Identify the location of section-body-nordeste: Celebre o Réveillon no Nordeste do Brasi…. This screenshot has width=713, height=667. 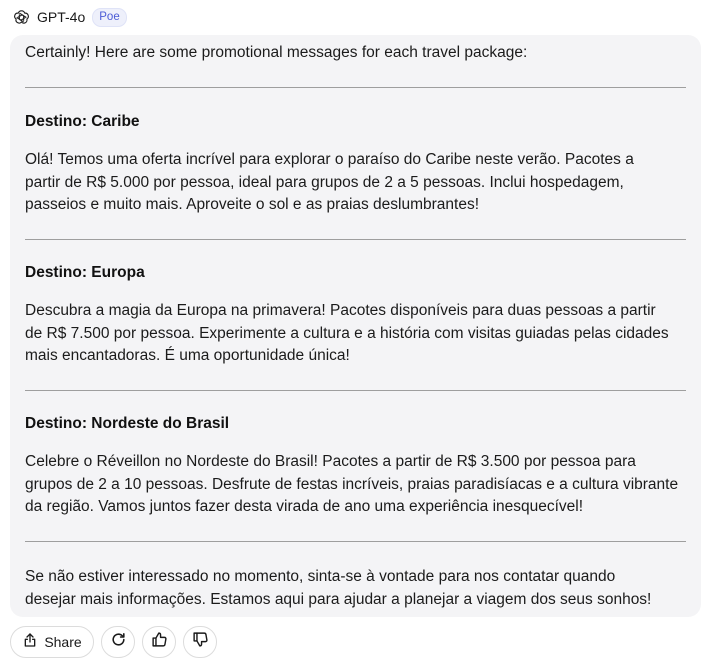
(356, 485).